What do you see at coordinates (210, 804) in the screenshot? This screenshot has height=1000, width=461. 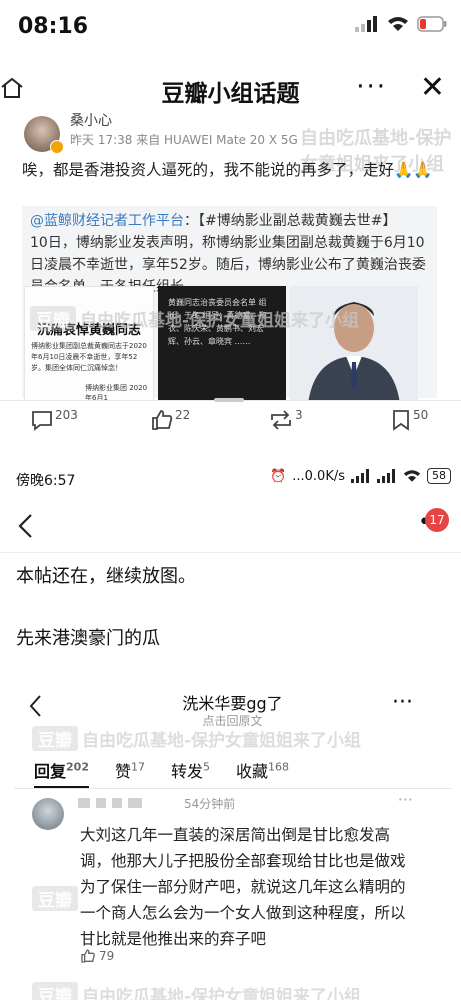 I see `comment-time: 54分钟前` at bounding box center [210, 804].